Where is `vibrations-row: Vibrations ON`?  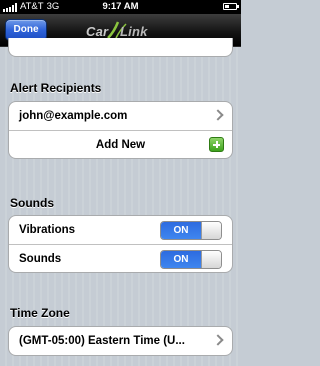
vibrations-row: Vibrations ON is located at coordinates (120, 230).